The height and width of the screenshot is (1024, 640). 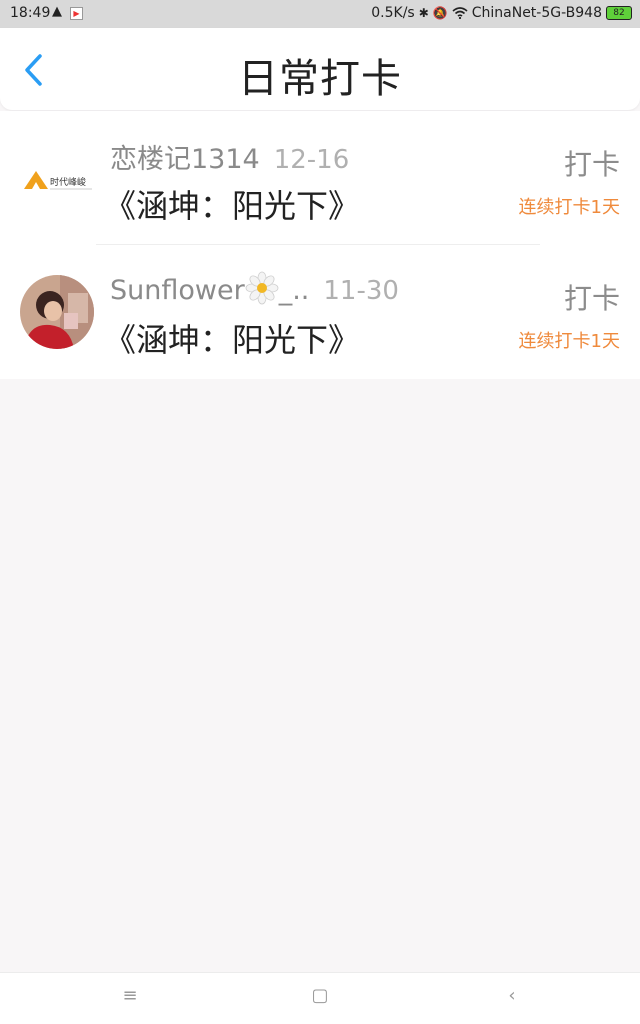 I want to click on user-line: Sunflower _.. 11-30, so click(x=254, y=288).